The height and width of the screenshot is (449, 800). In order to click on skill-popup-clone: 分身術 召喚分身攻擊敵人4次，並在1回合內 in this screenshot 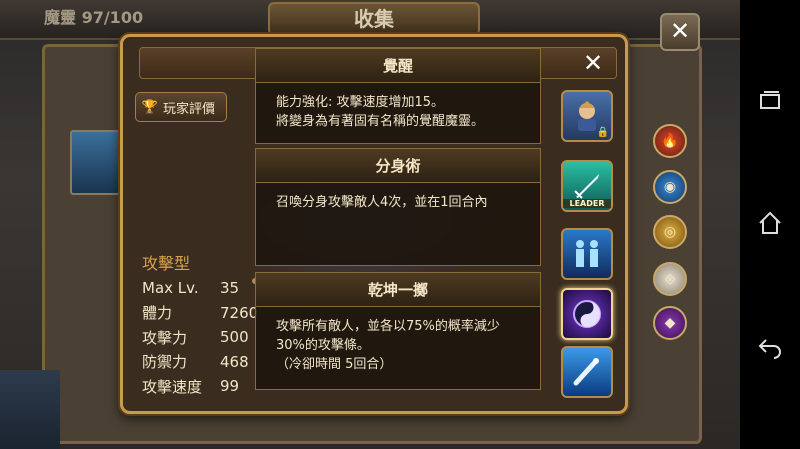, I will do `click(398, 207)`.